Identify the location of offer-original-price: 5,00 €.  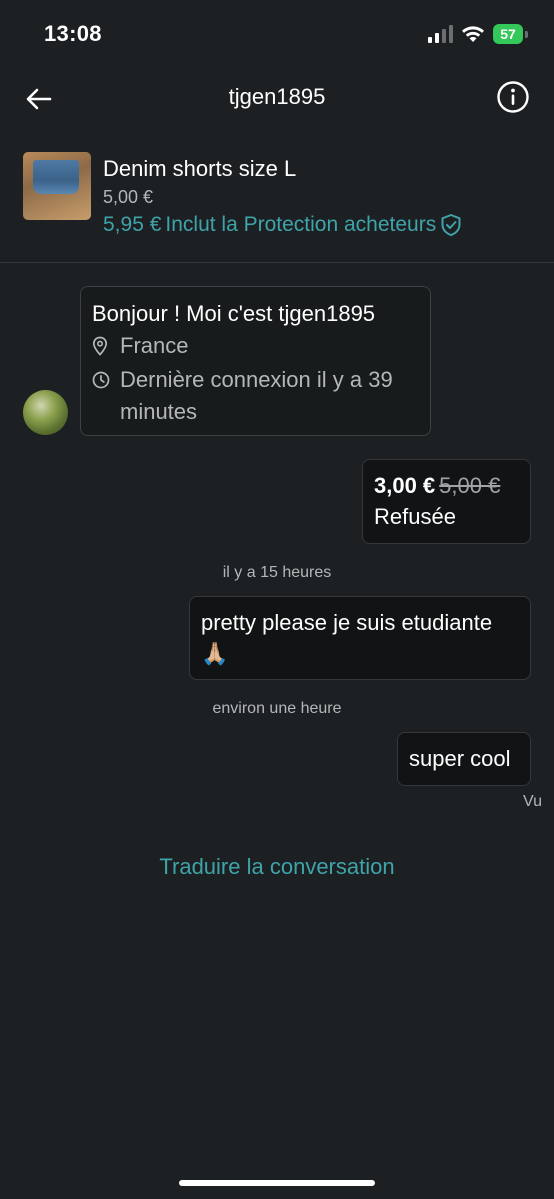
(470, 485).